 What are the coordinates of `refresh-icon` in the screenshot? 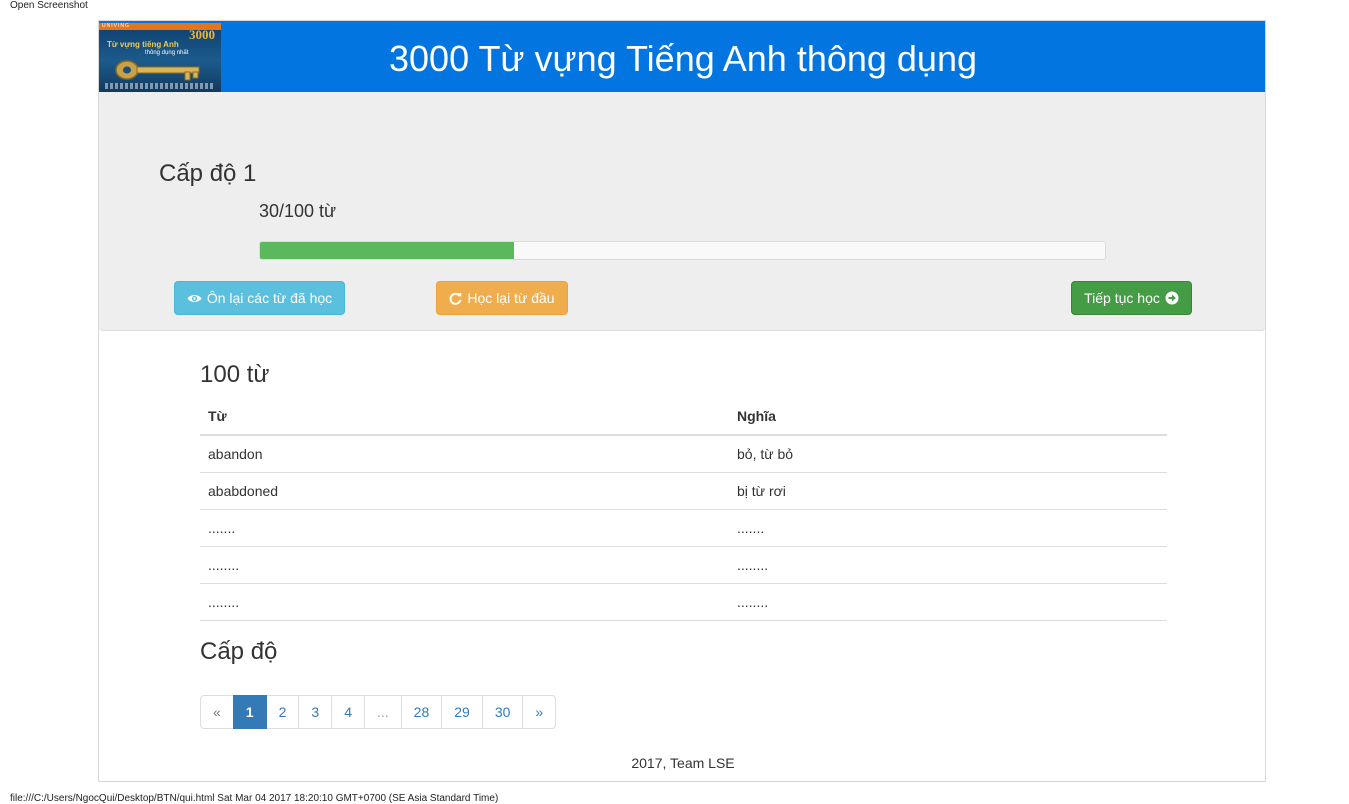 It's located at (455, 298).